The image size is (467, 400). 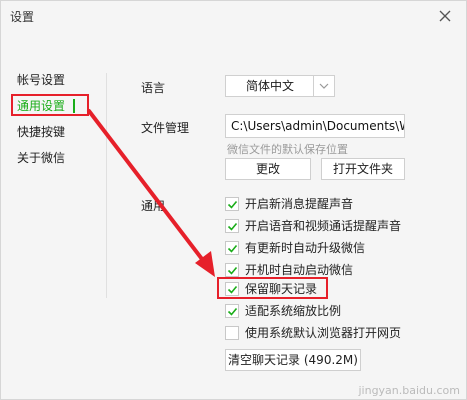 What do you see at coordinates (363, 169) in the screenshot?
I see `open-folder-button: 打开文件夹` at bounding box center [363, 169].